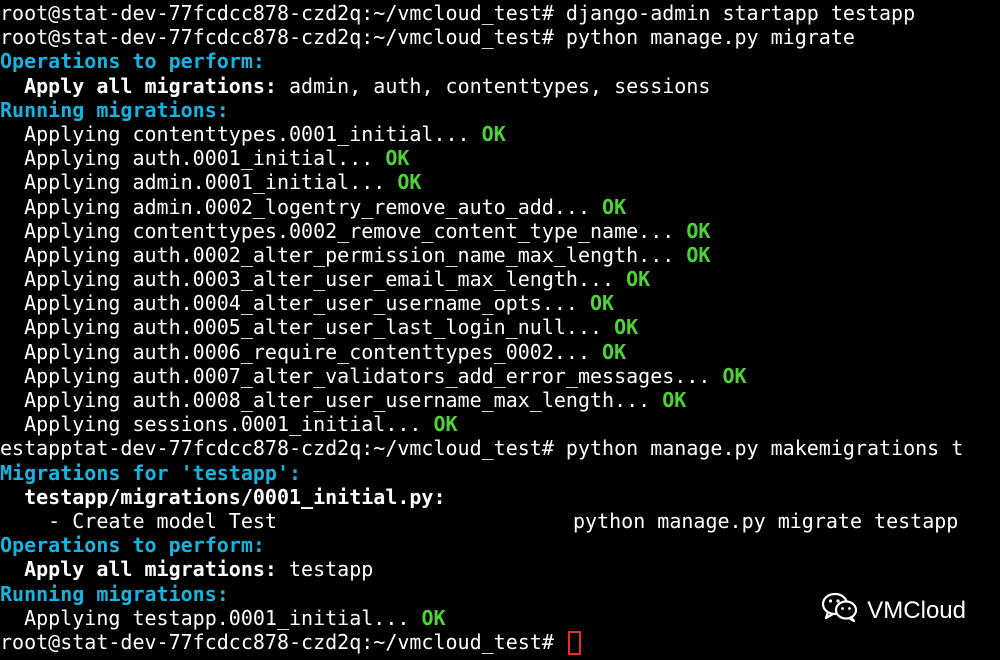 The width and height of the screenshot is (1000, 660). I want to click on terminal-line: Running migrations:, so click(500, 110).